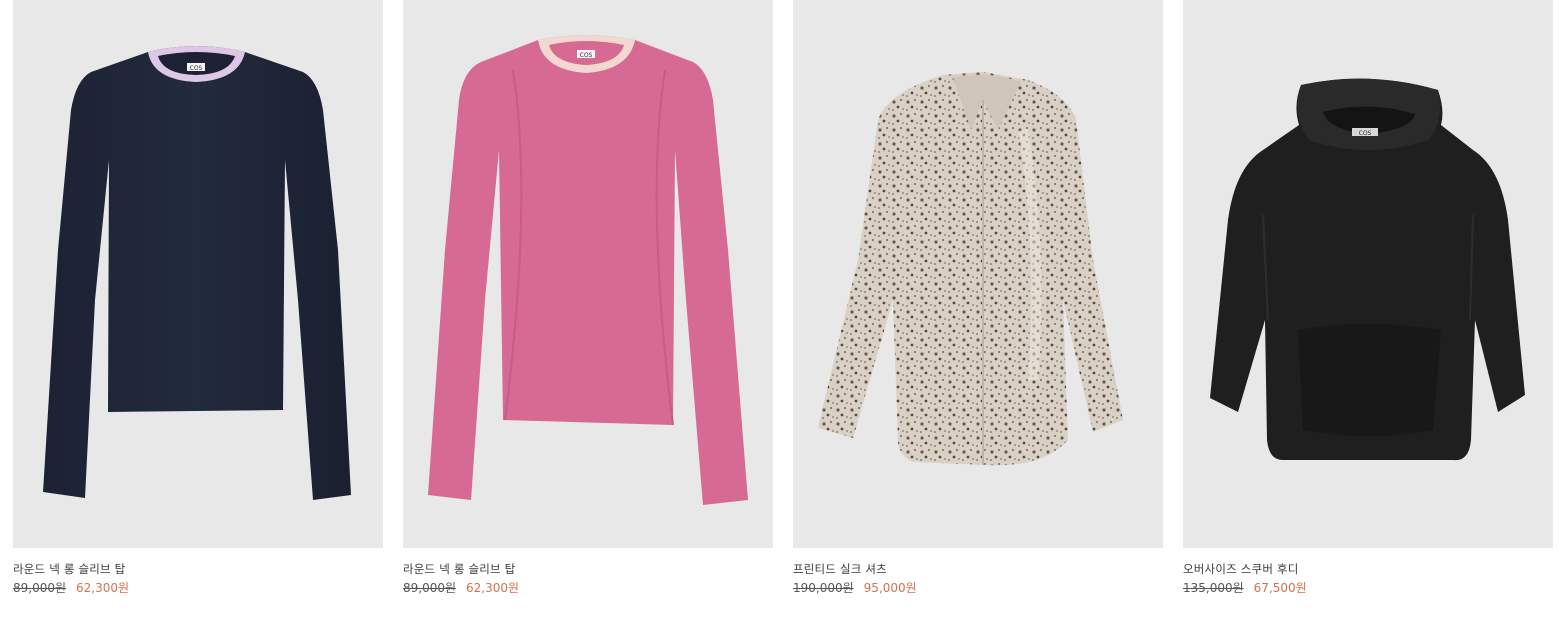  Describe the element at coordinates (1368, 569) in the screenshot. I see `product-name: 오버사이즈 스쿠버 후디` at that location.